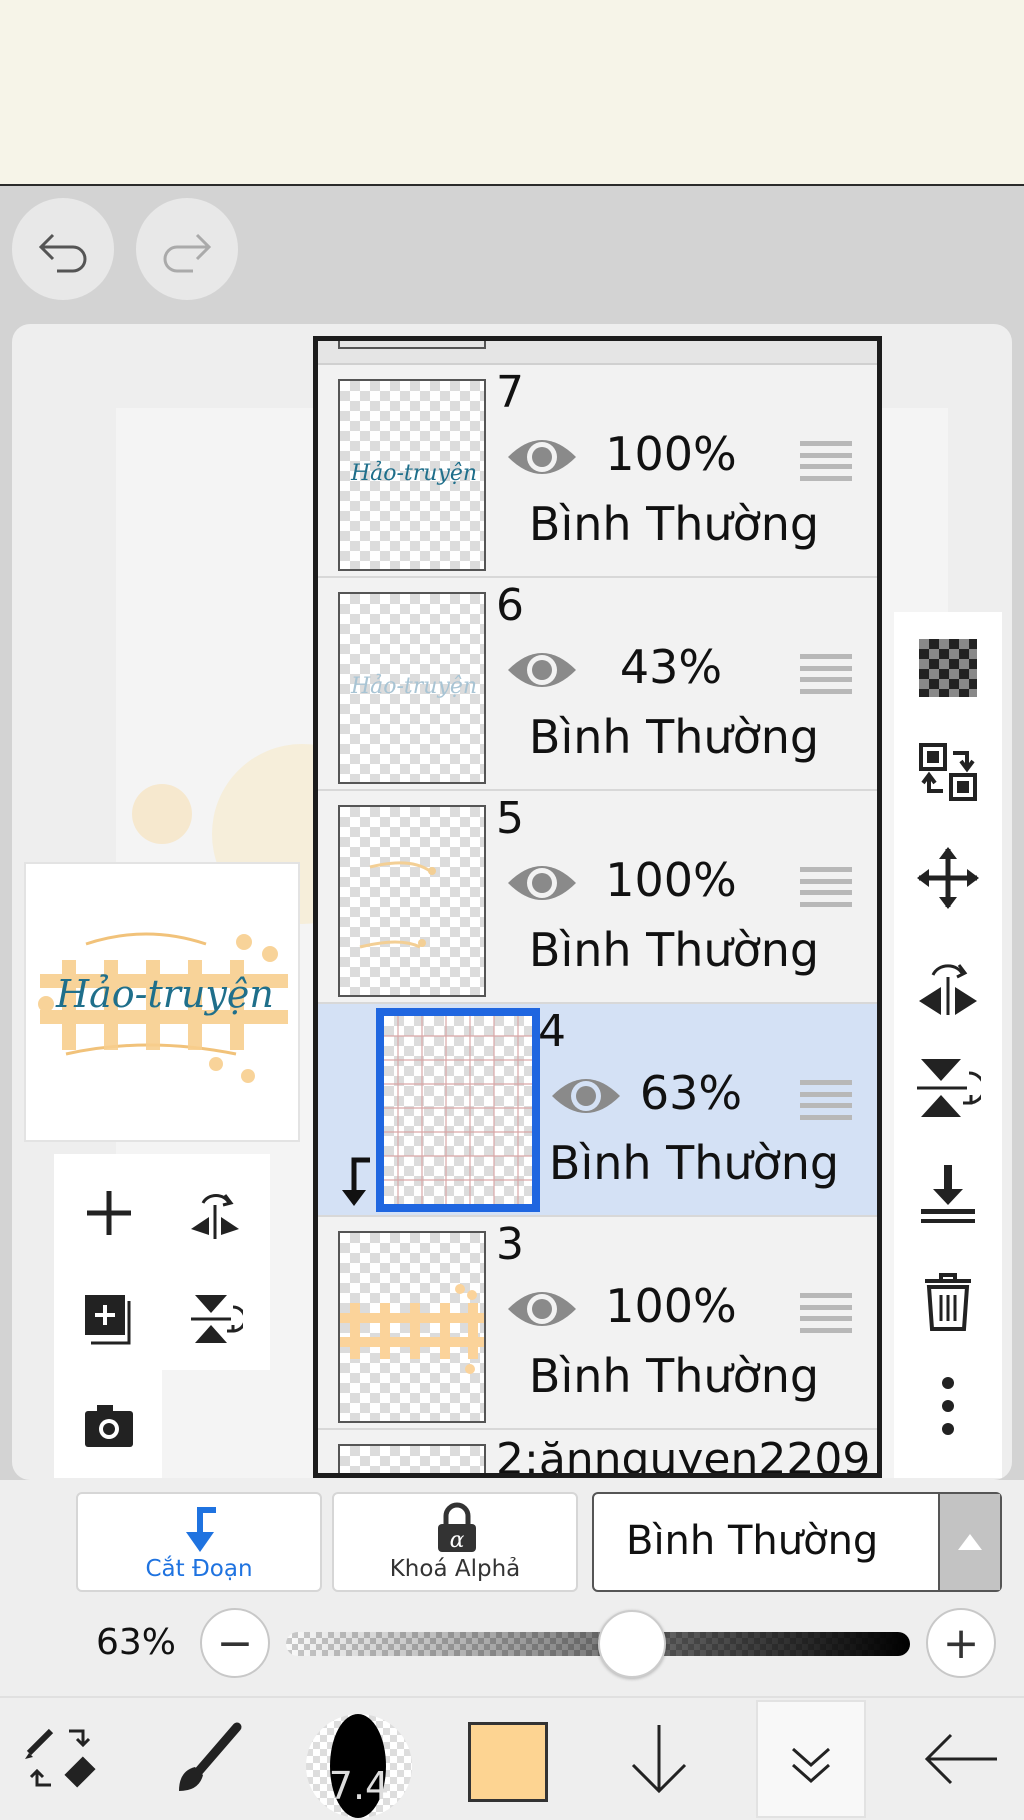 The width and height of the screenshot is (1024, 1820). I want to click on arrow-down-icon, so click(659, 1759).